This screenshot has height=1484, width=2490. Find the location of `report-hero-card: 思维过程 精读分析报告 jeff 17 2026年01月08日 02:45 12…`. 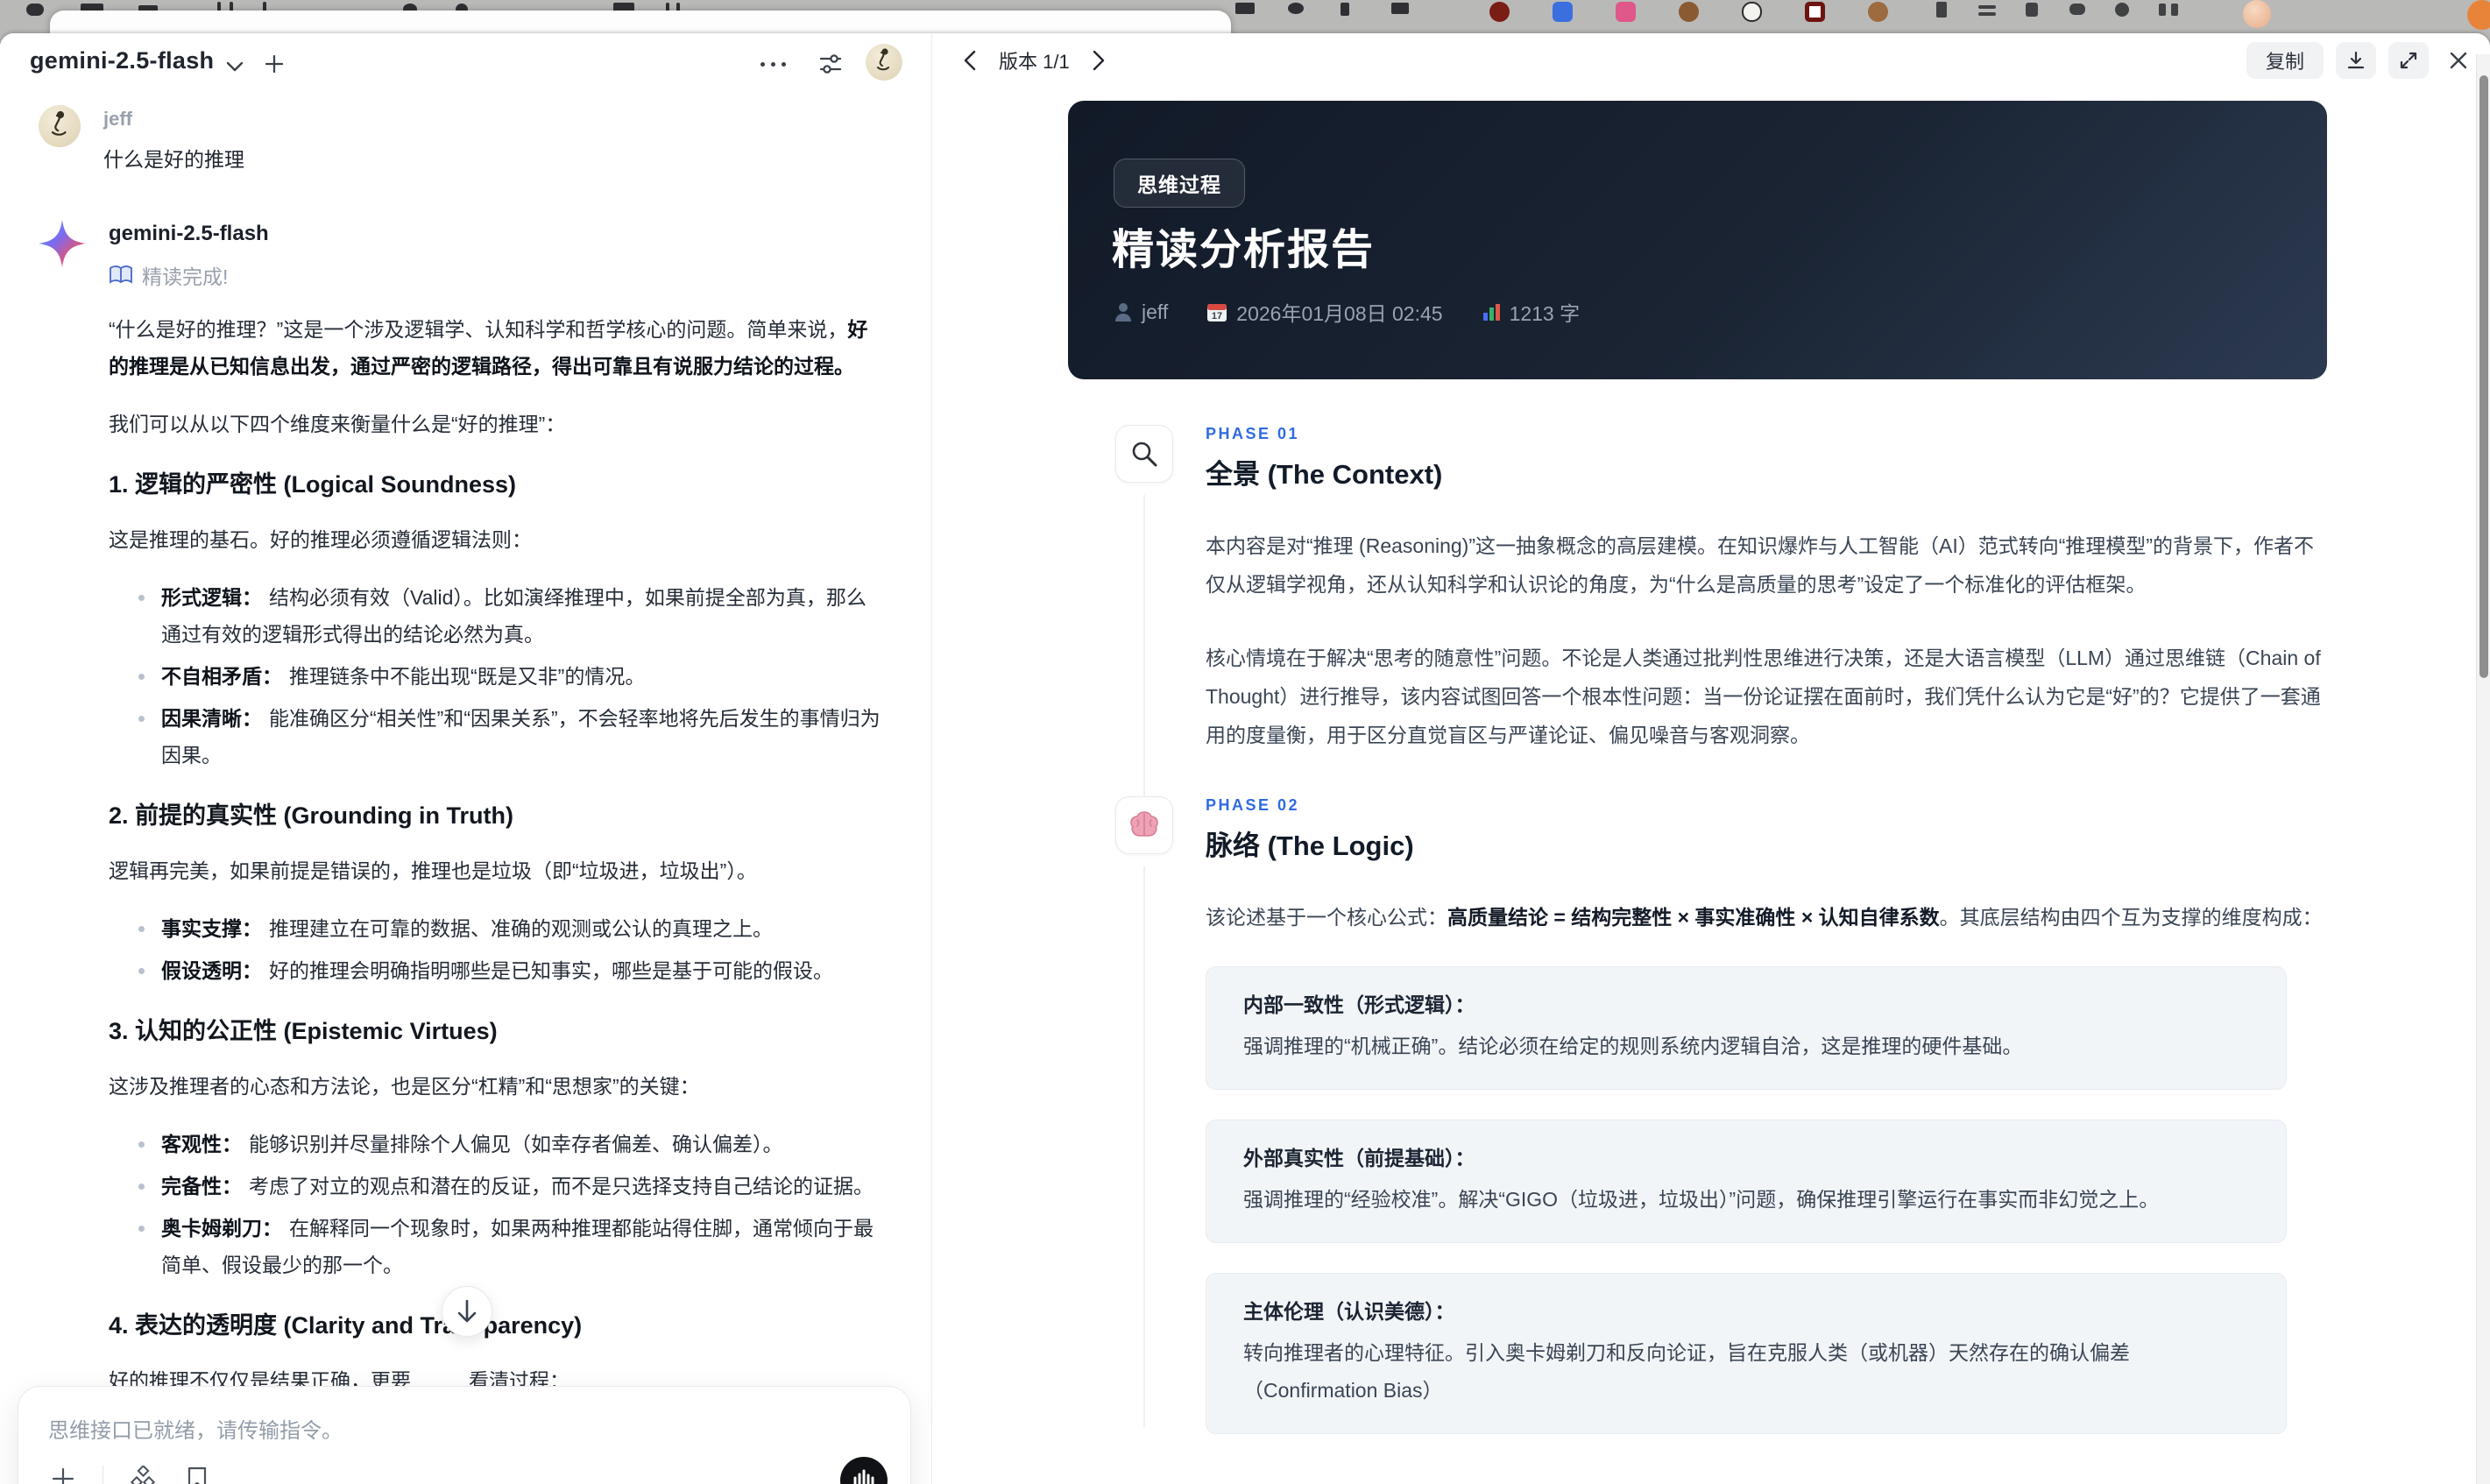

report-hero-card: 思维过程 精读分析报告 jeff 17 2026年01月08日 02:45 12… is located at coordinates (1698, 240).